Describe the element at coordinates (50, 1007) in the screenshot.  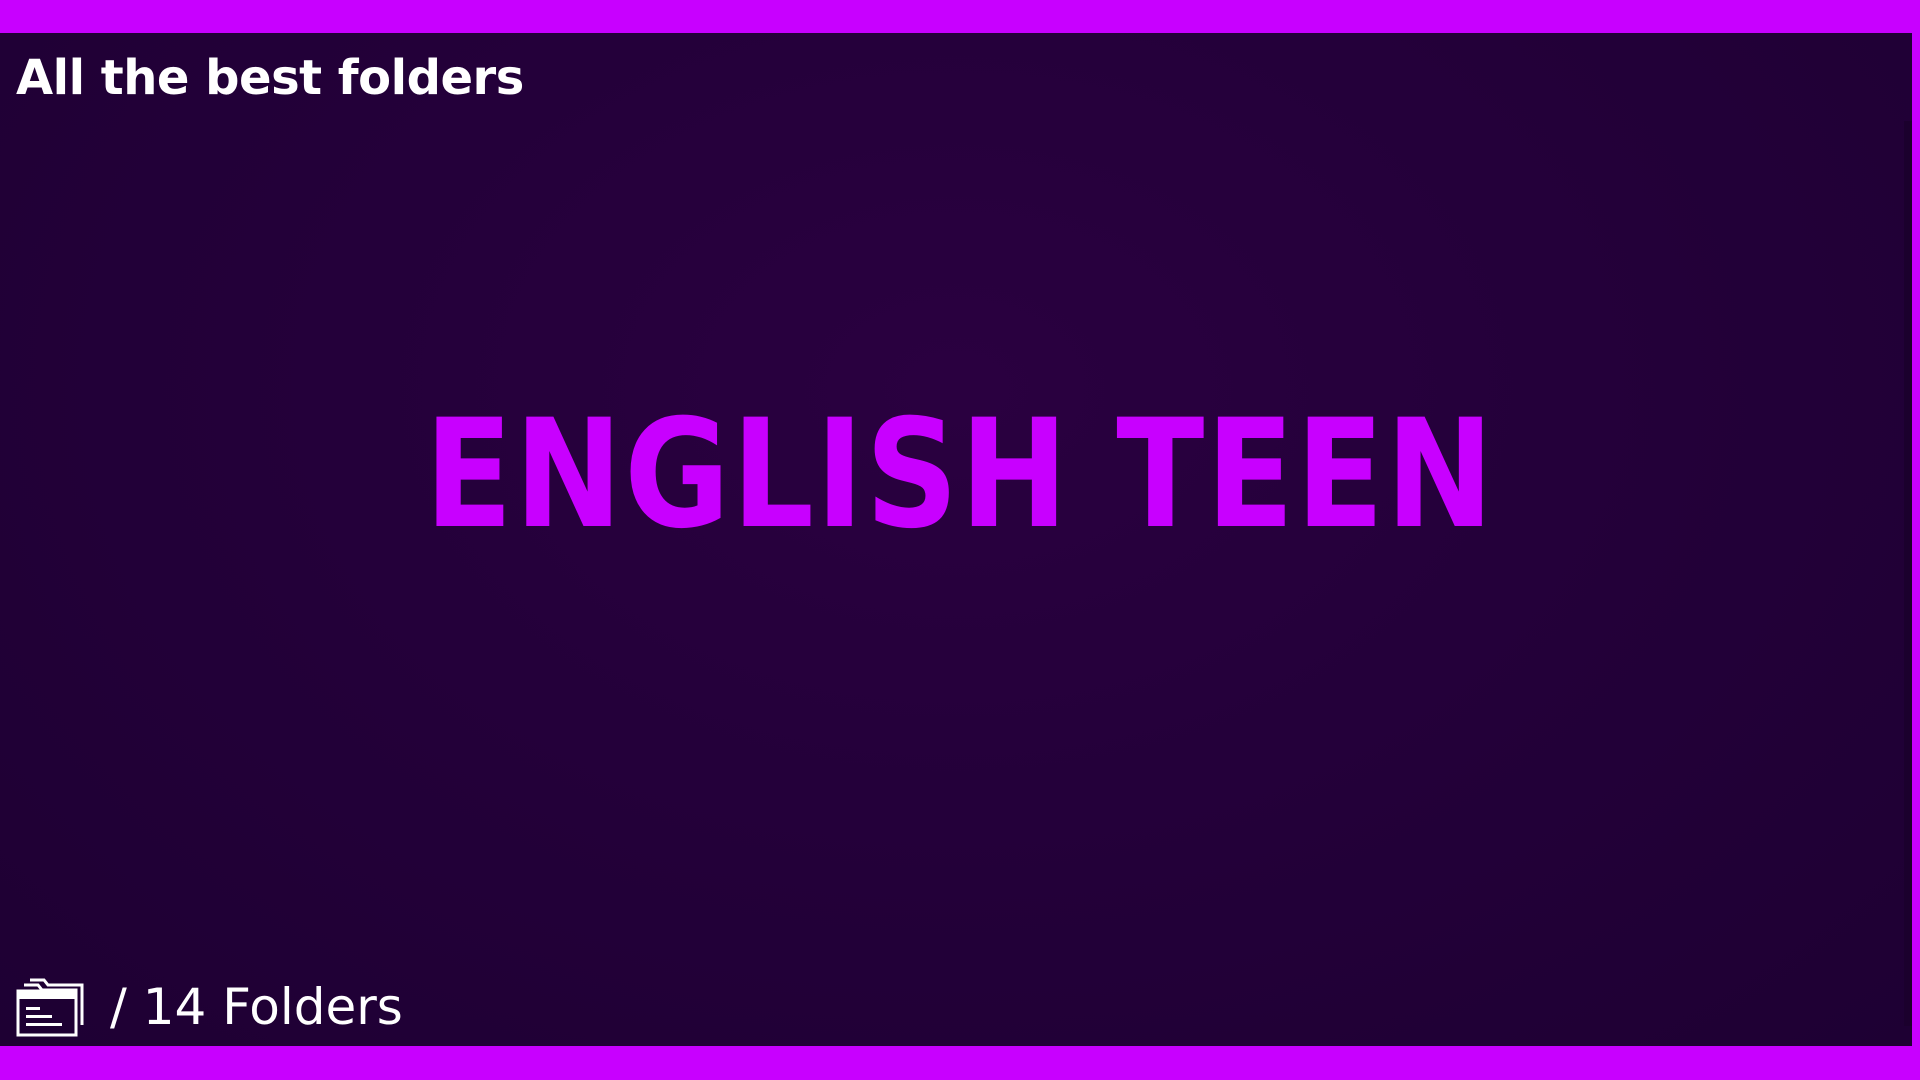
I see `folder-icon` at that location.